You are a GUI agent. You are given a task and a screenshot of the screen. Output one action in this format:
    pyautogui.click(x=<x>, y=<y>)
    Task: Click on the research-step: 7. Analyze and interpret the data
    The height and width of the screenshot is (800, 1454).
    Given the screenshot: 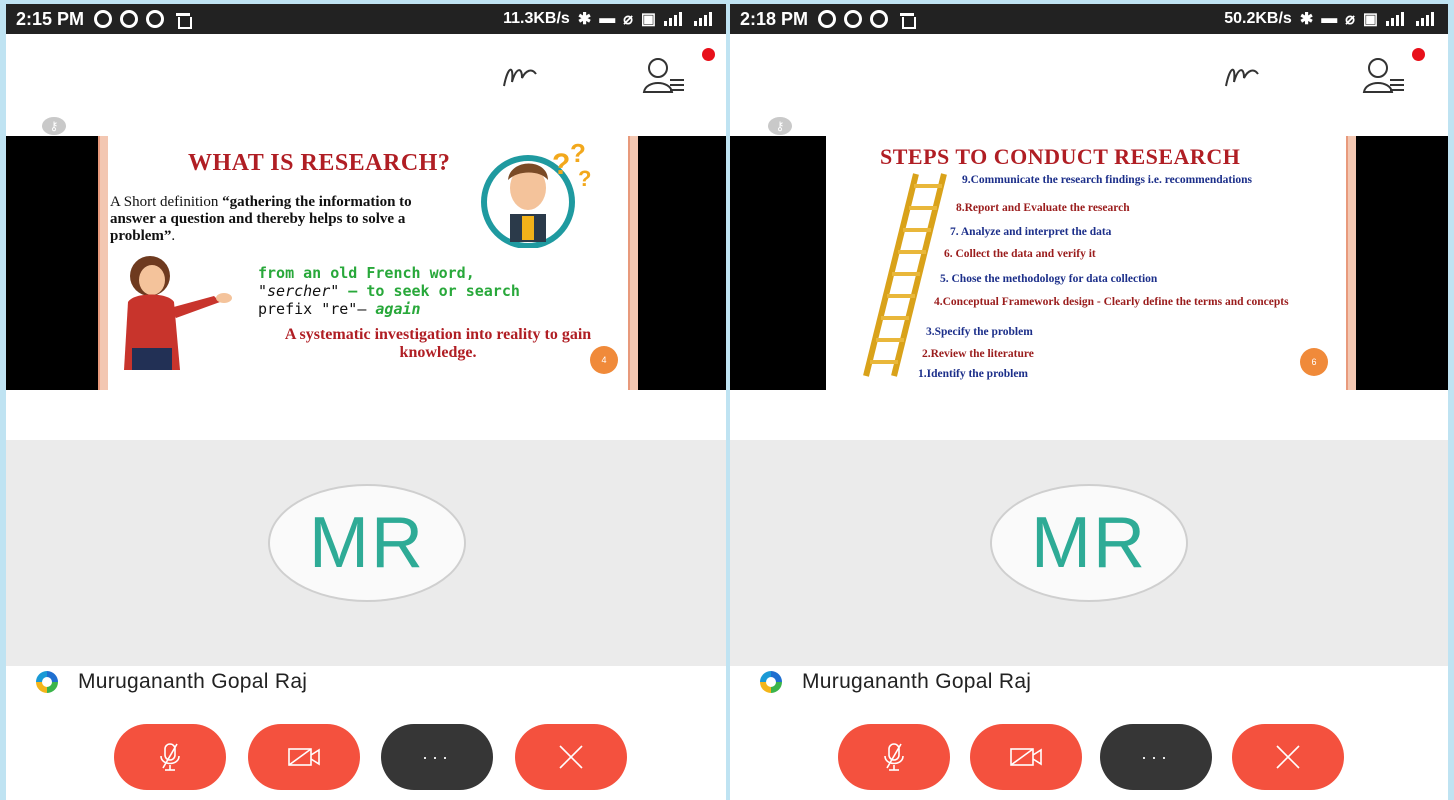 What is the action you would take?
    pyautogui.click(x=1031, y=232)
    